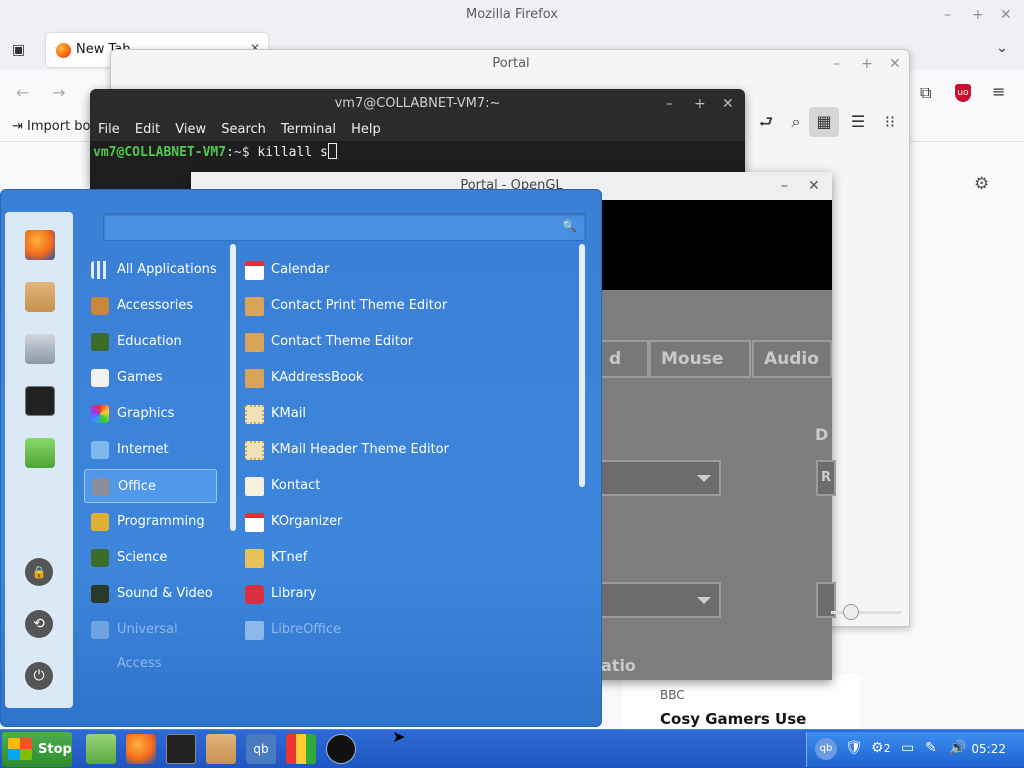 This screenshot has width=1024, height=768. What do you see at coordinates (150, 270) in the screenshot?
I see `category-all-applications: All Applications` at bounding box center [150, 270].